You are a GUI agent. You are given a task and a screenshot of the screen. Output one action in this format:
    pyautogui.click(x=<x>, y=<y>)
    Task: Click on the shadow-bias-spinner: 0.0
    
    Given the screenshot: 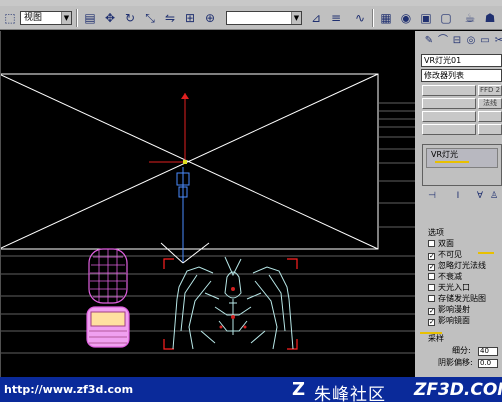 What is the action you would take?
    pyautogui.click(x=488, y=363)
    